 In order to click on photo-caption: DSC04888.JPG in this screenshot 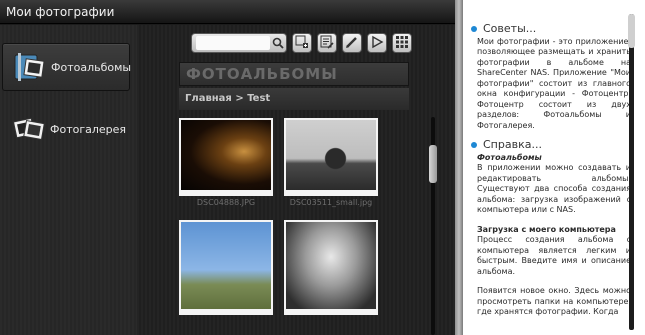, I will do `click(226, 202)`.